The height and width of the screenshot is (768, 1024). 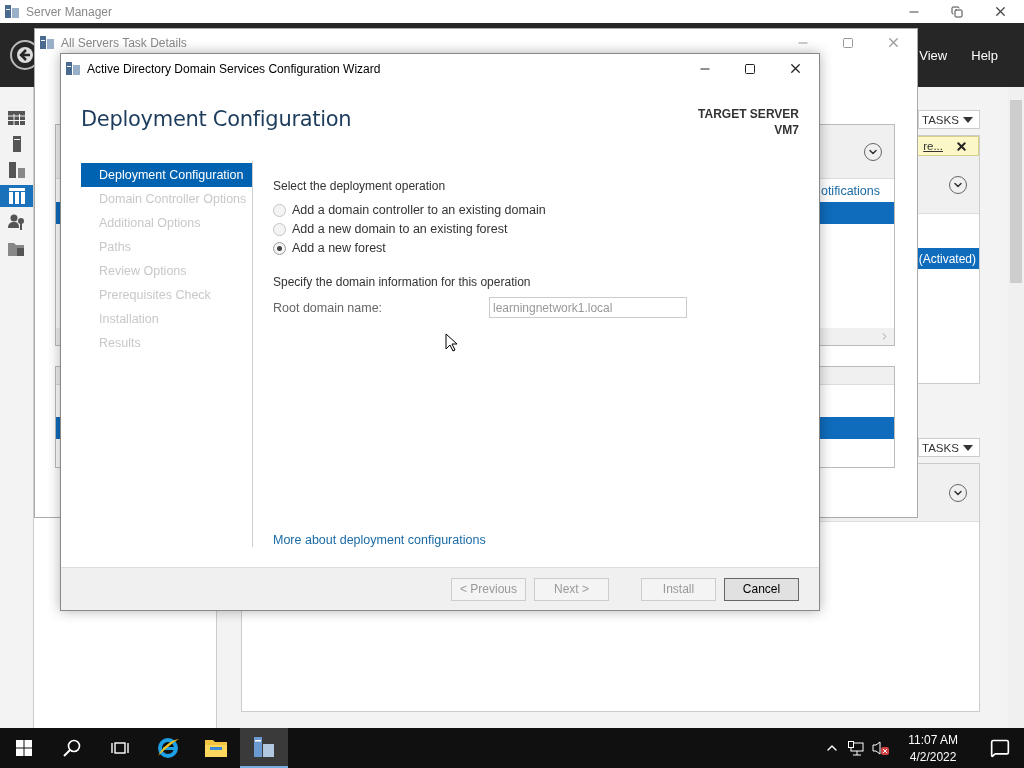 What do you see at coordinates (961, 146) in the screenshot?
I see `close-icon` at bounding box center [961, 146].